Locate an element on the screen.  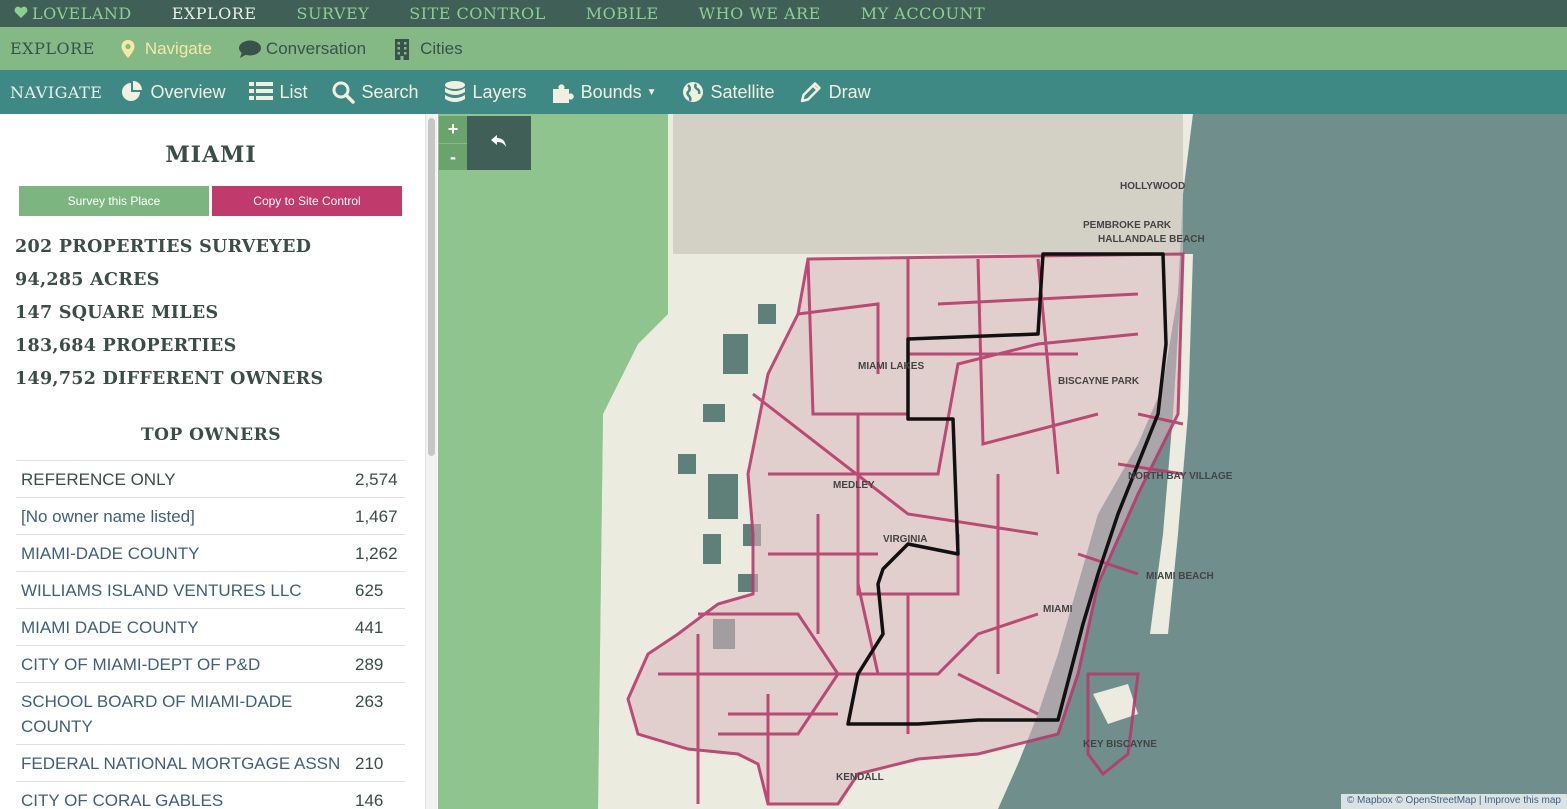
owner-row: CITY OF CORAL GABLES 146 is located at coordinates (210, 795).